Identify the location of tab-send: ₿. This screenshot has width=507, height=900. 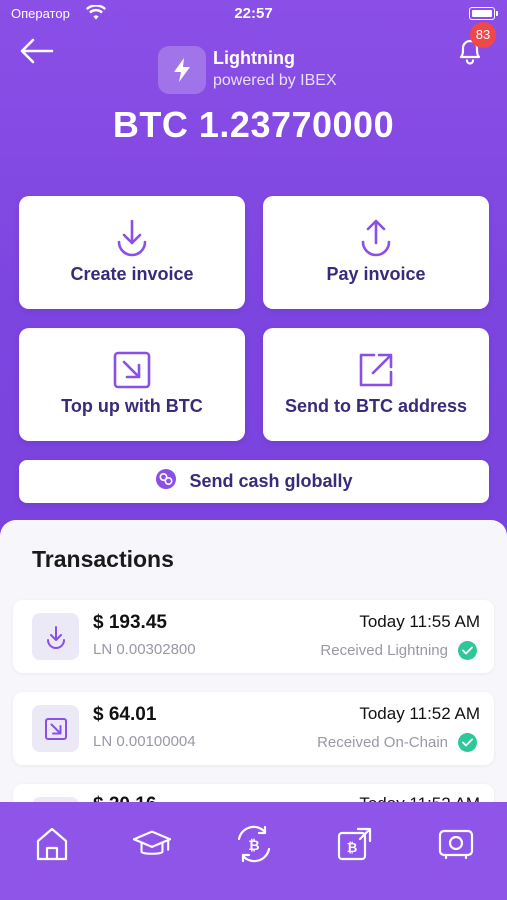
(355, 844).